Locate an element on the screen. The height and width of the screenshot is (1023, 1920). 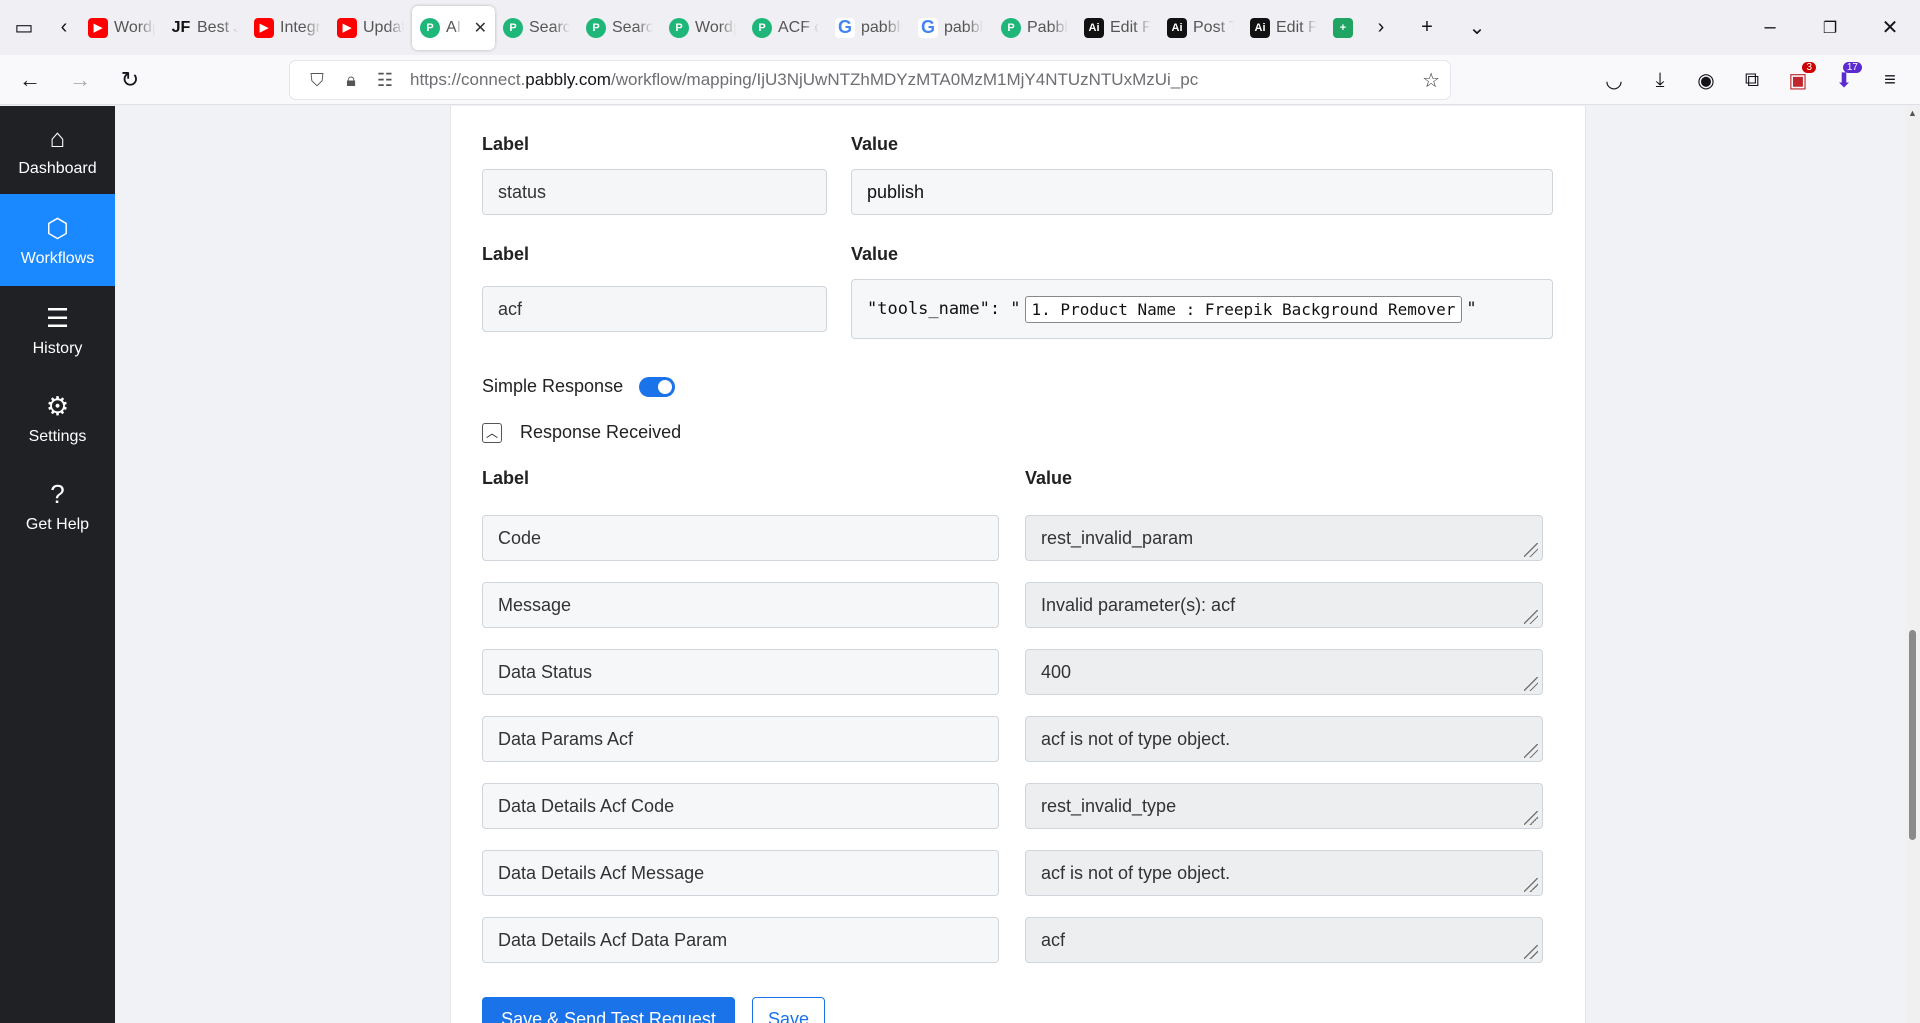
page-scrollbar: ▲ is located at coordinates (1912, 564).